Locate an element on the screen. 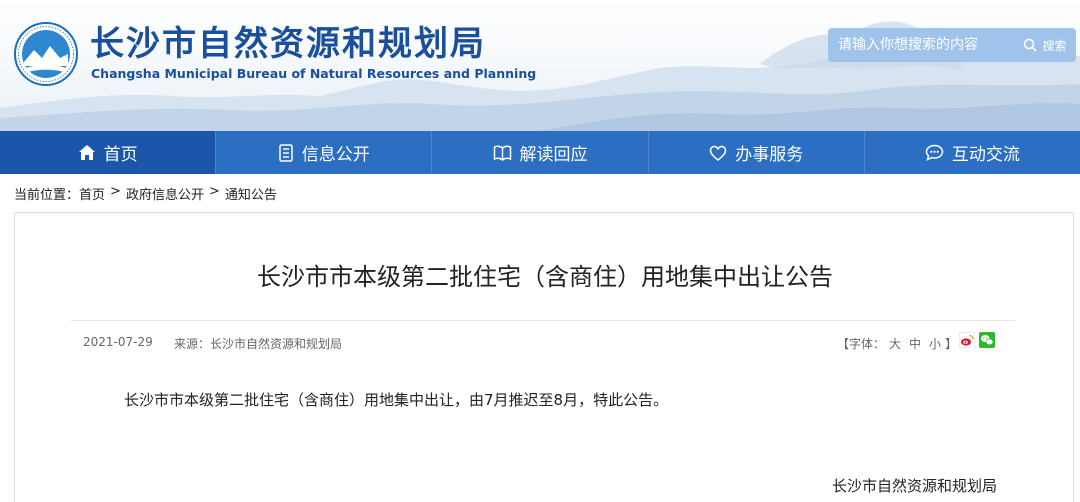 This screenshot has height=502, width=1080. document-list-icon is located at coordinates (286, 152).